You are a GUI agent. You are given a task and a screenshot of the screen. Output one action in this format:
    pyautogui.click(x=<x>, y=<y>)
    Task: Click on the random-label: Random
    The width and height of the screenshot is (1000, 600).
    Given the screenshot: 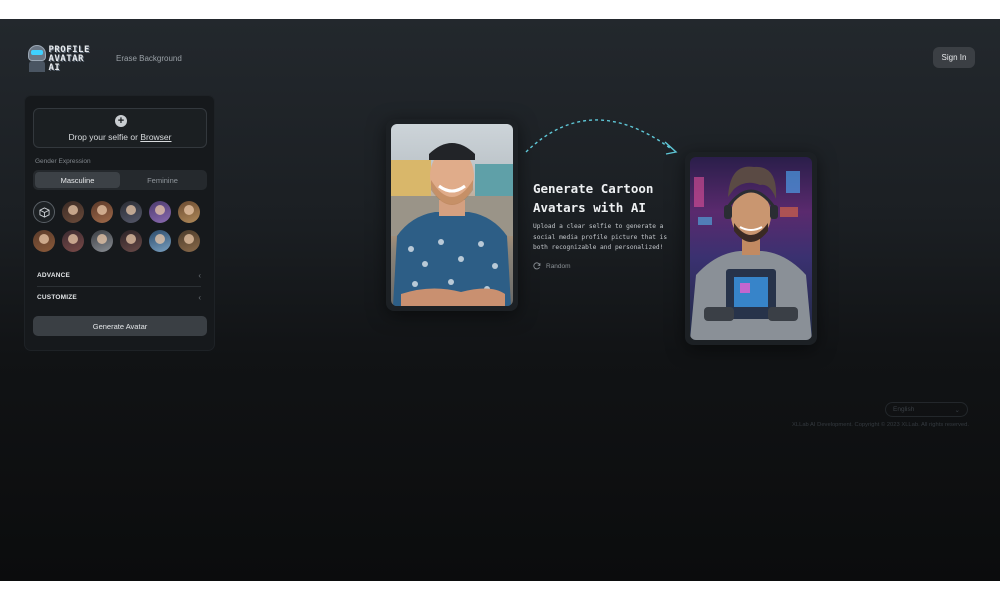 What is the action you would take?
    pyautogui.click(x=558, y=266)
    